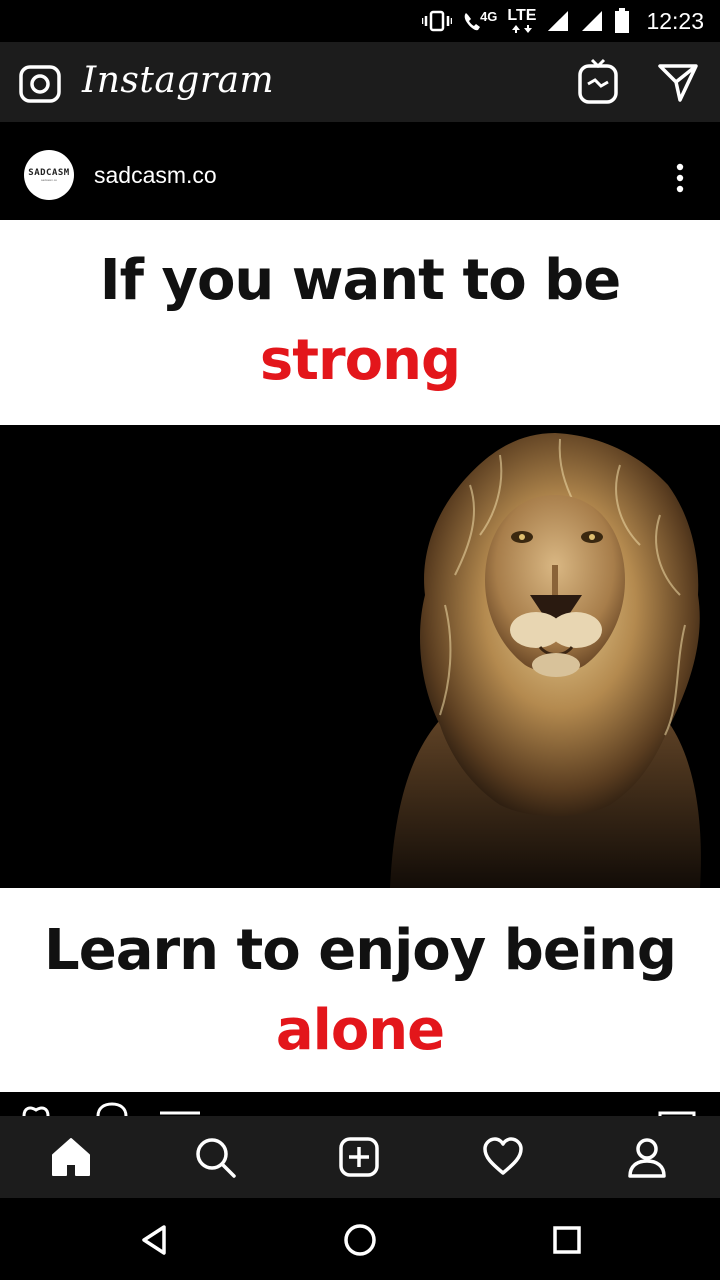 The image size is (720, 1280). Describe the element at coordinates (40, 84) in the screenshot. I see `camera-icon` at that location.